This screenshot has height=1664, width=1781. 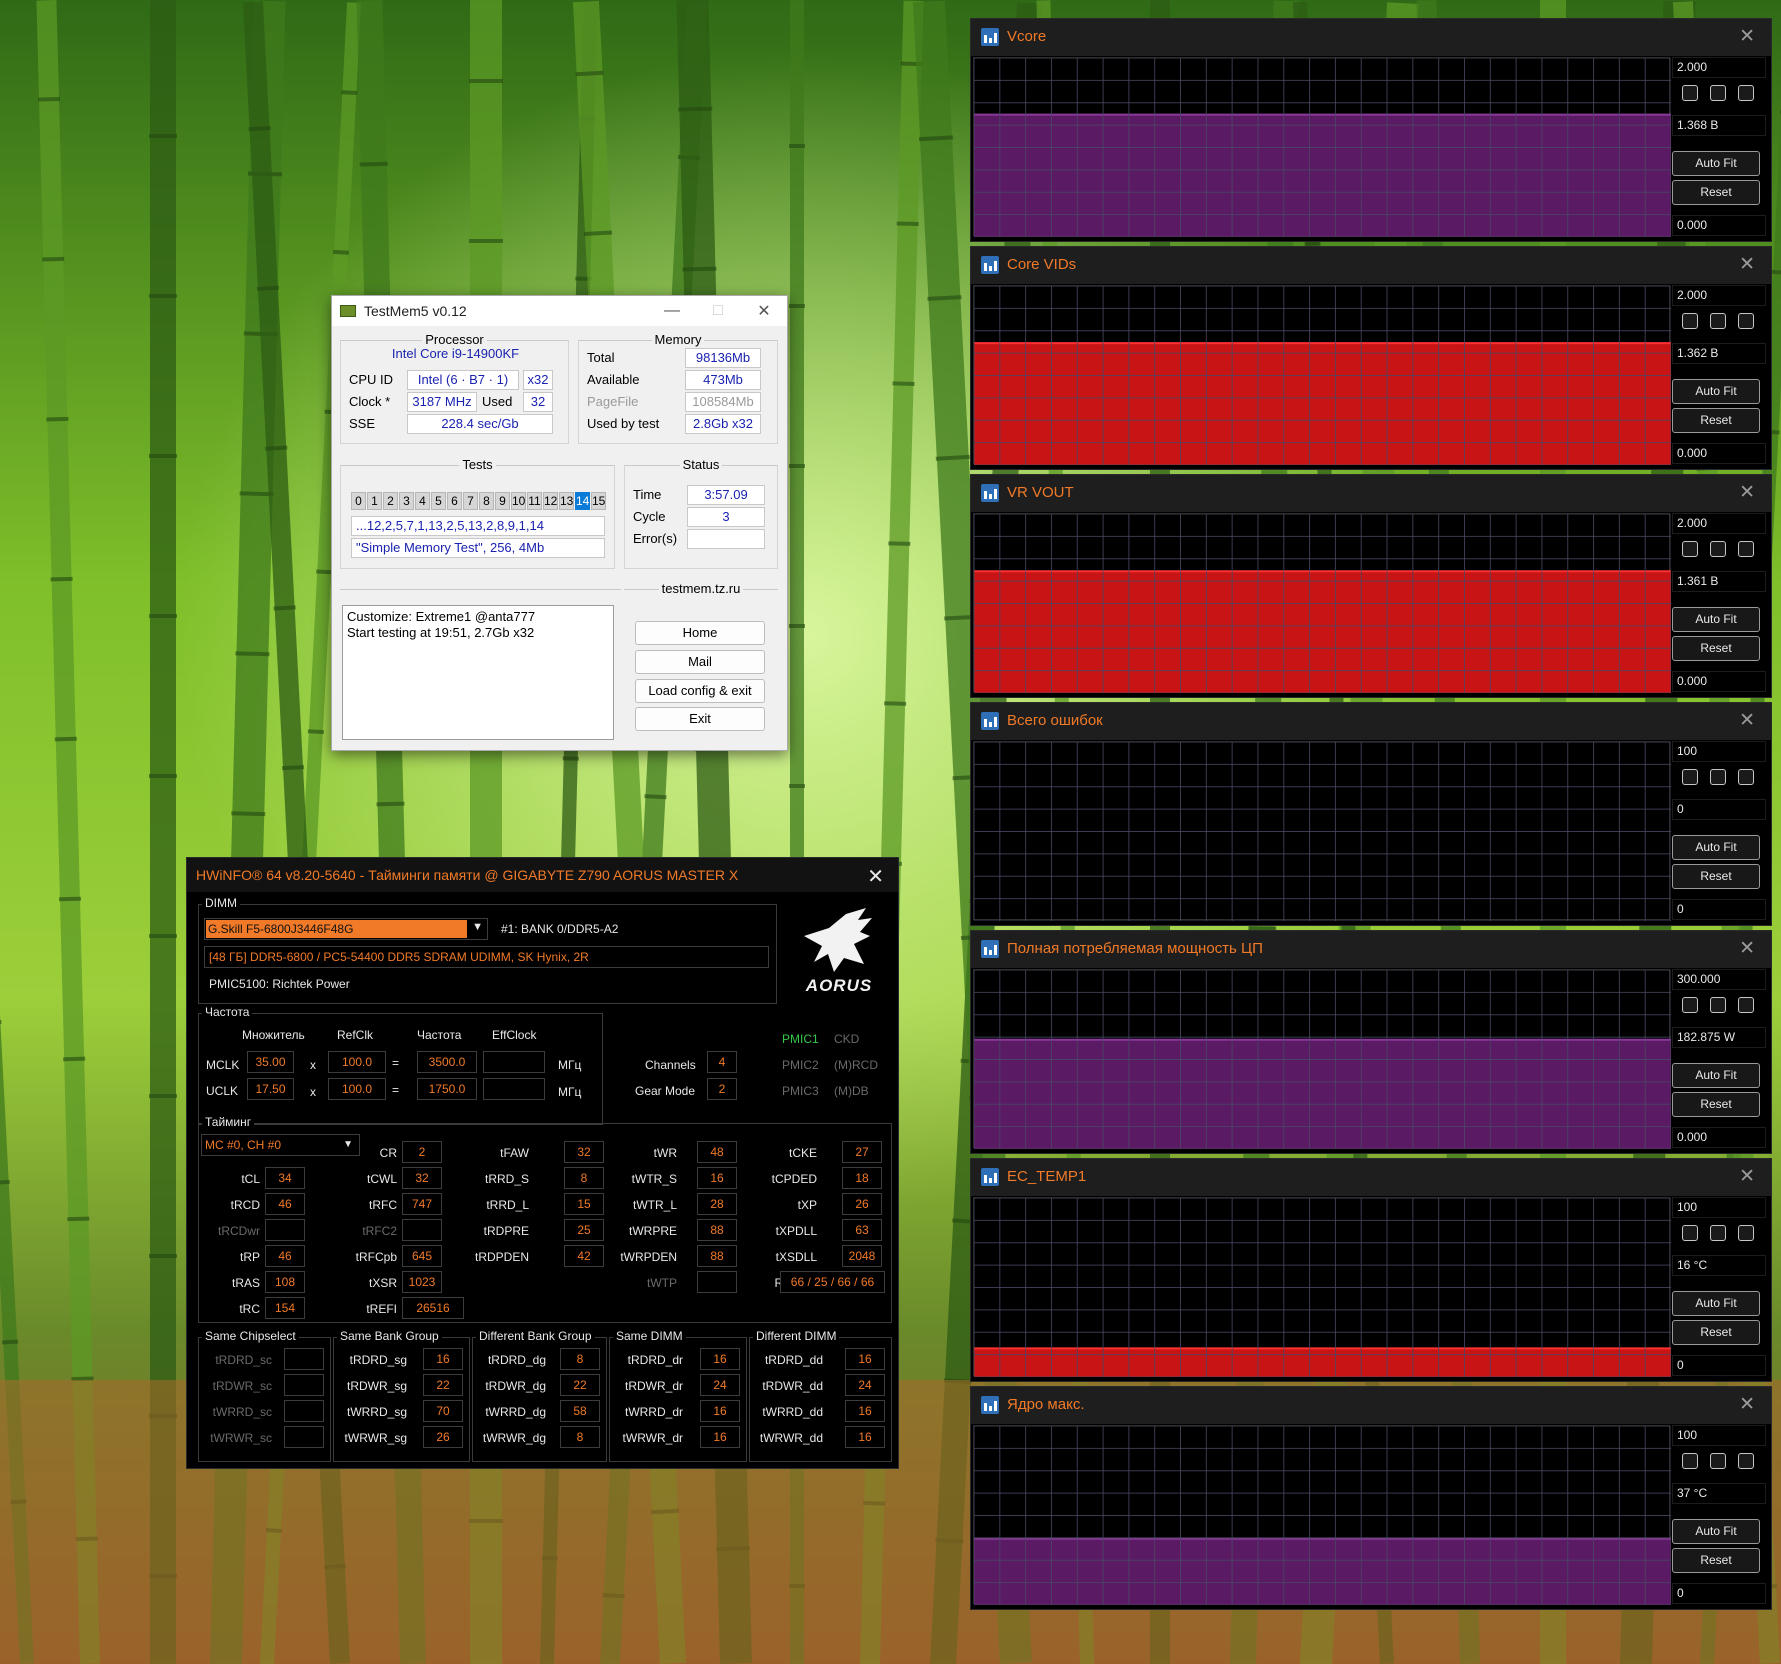 I want to click on test-4-checkbox: 4, so click(x=422, y=501).